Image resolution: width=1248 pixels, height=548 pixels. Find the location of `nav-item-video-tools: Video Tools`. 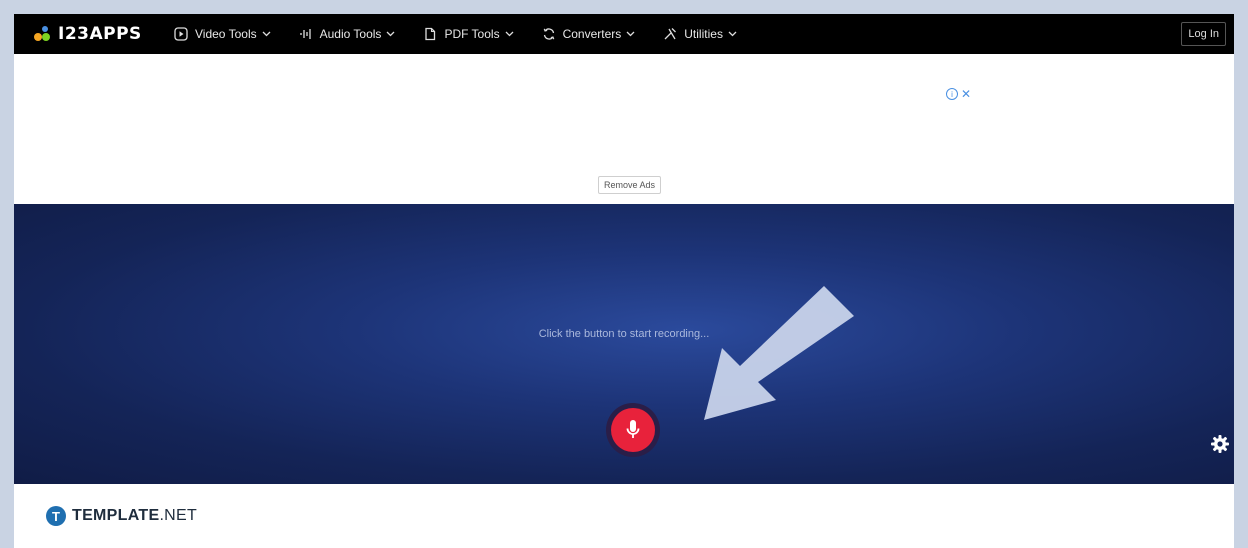

nav-item-video-tools: Video Tools is located at coordinates (222, 34).